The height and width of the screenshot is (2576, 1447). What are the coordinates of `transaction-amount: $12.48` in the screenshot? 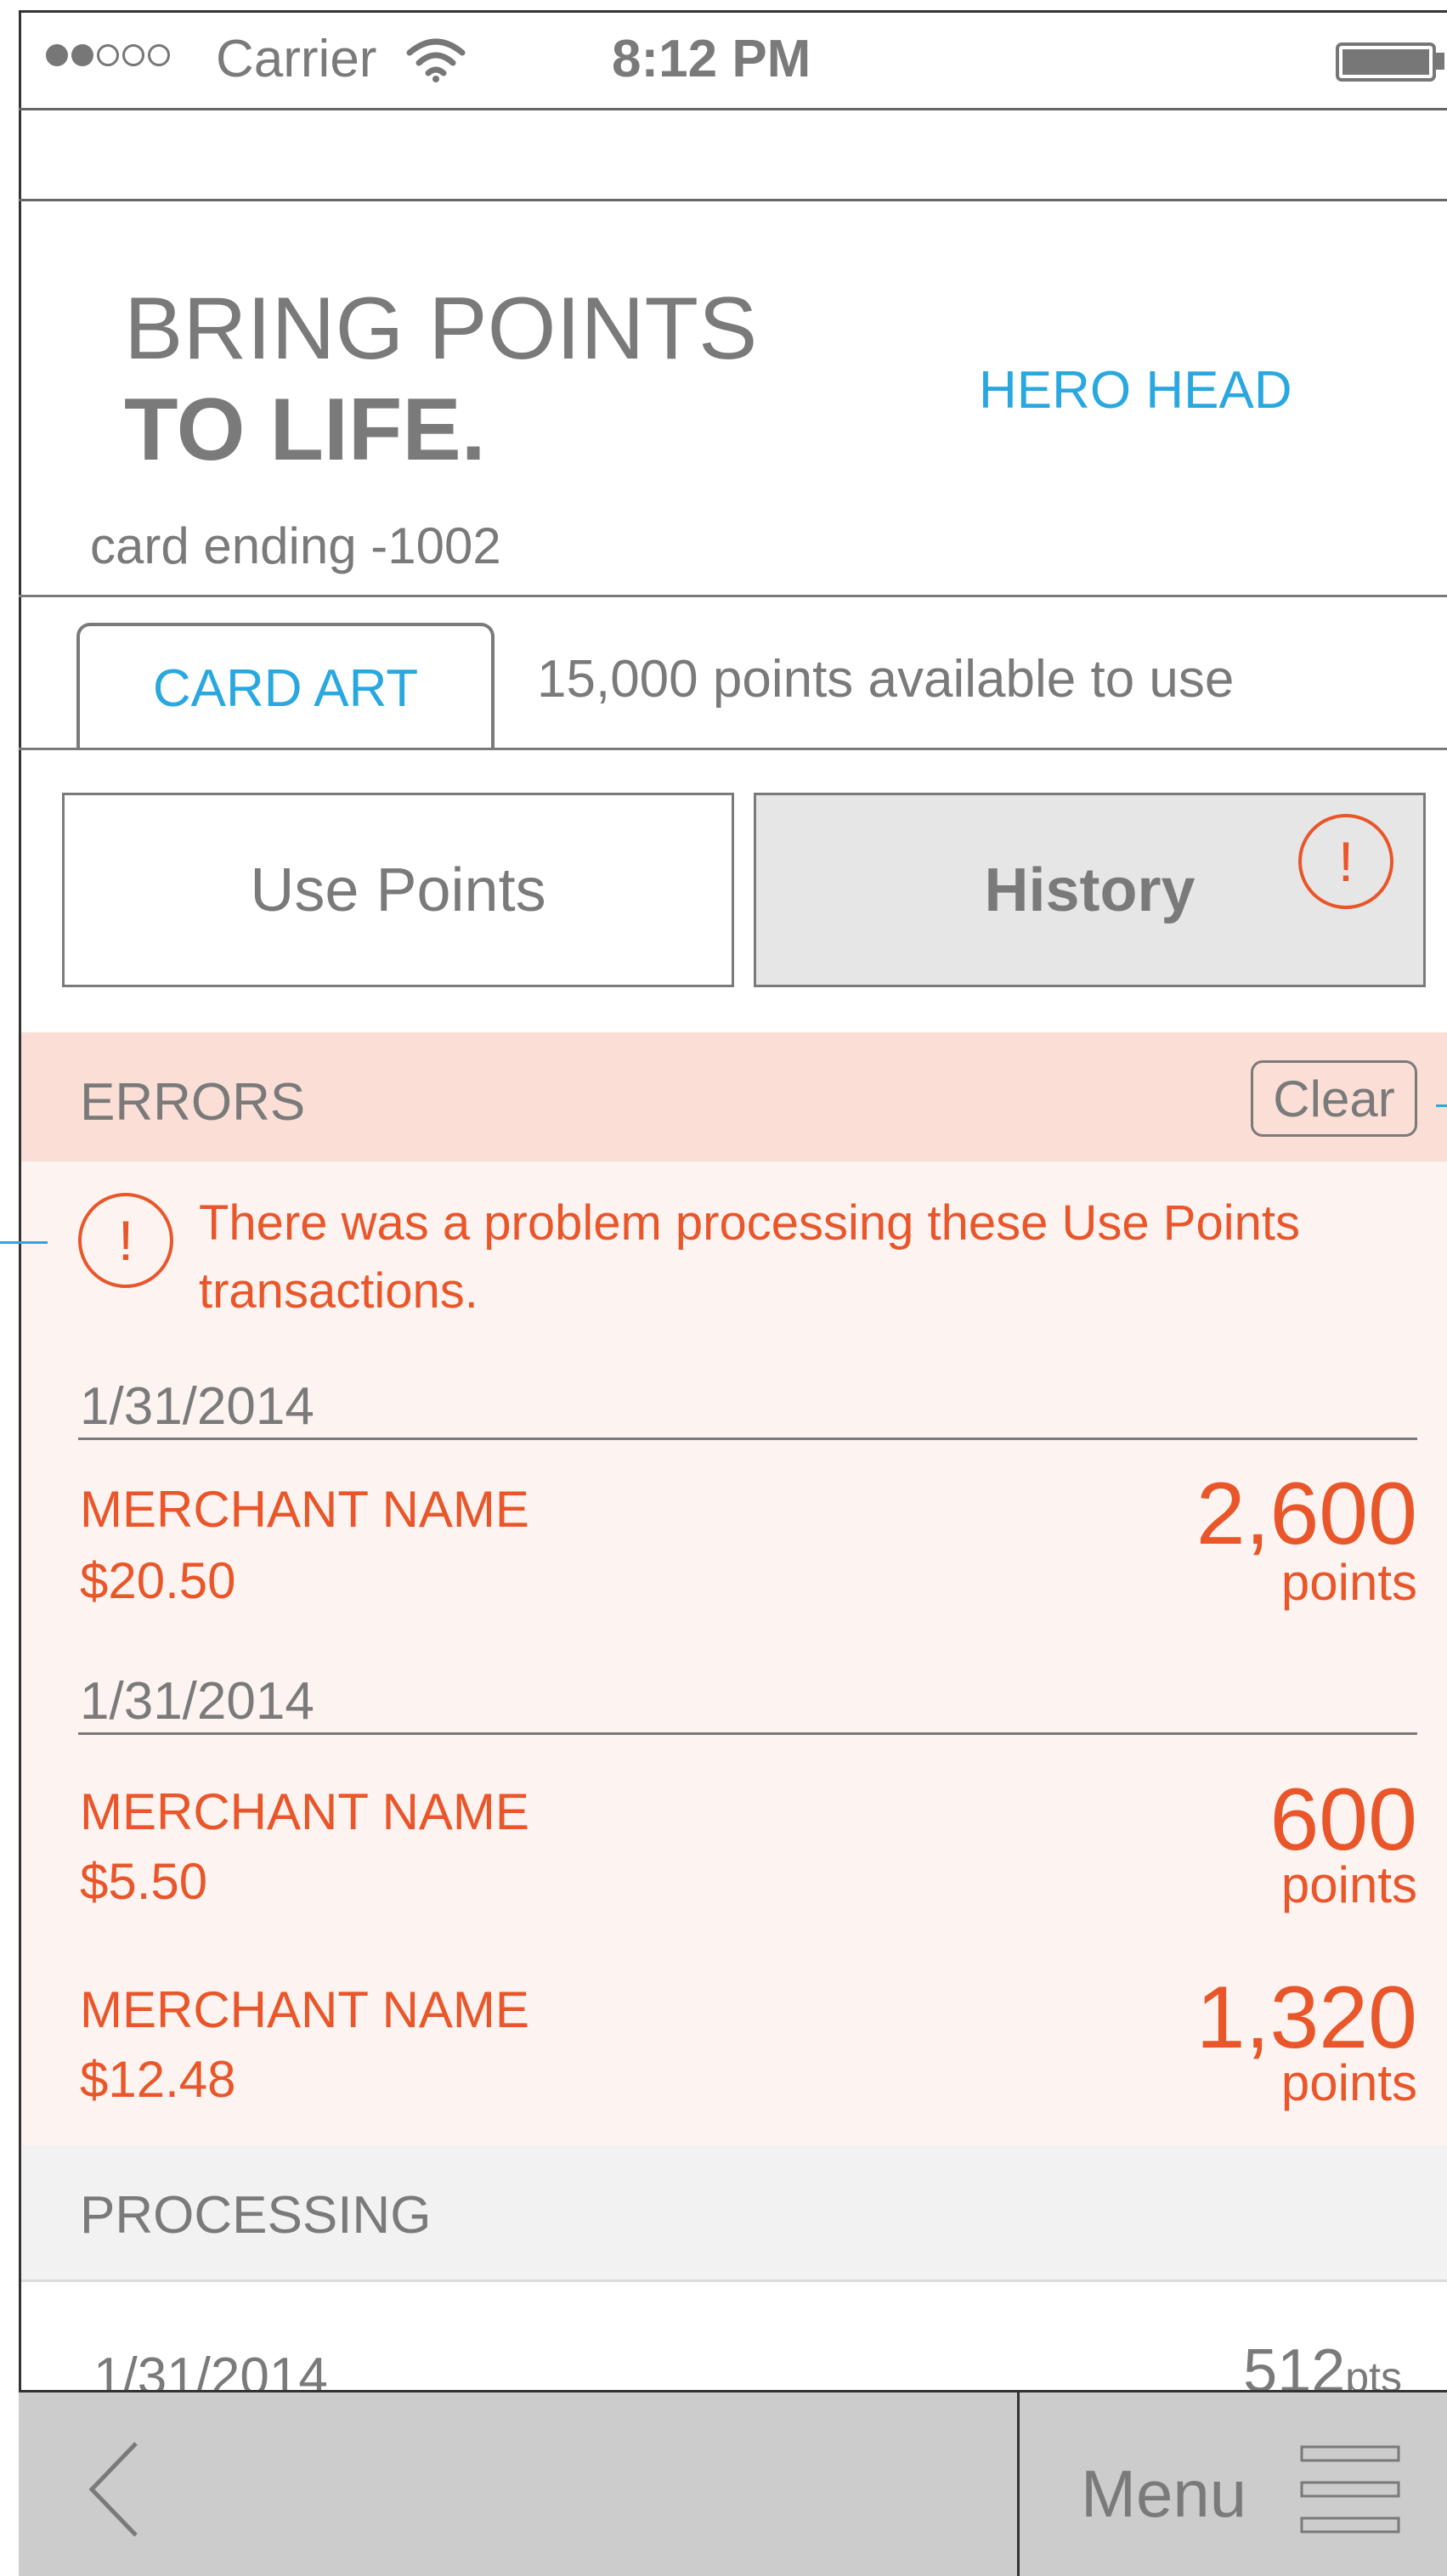 It's located at (158, 2079).